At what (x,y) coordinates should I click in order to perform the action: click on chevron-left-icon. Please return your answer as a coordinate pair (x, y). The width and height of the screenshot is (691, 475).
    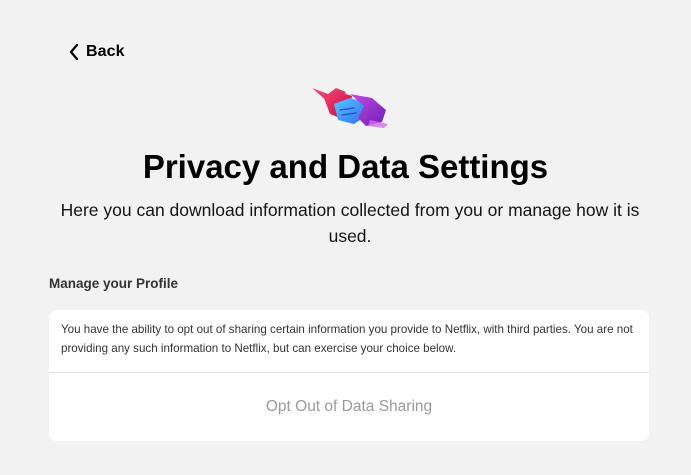
    Looking at the image, I should click on (74, 52).